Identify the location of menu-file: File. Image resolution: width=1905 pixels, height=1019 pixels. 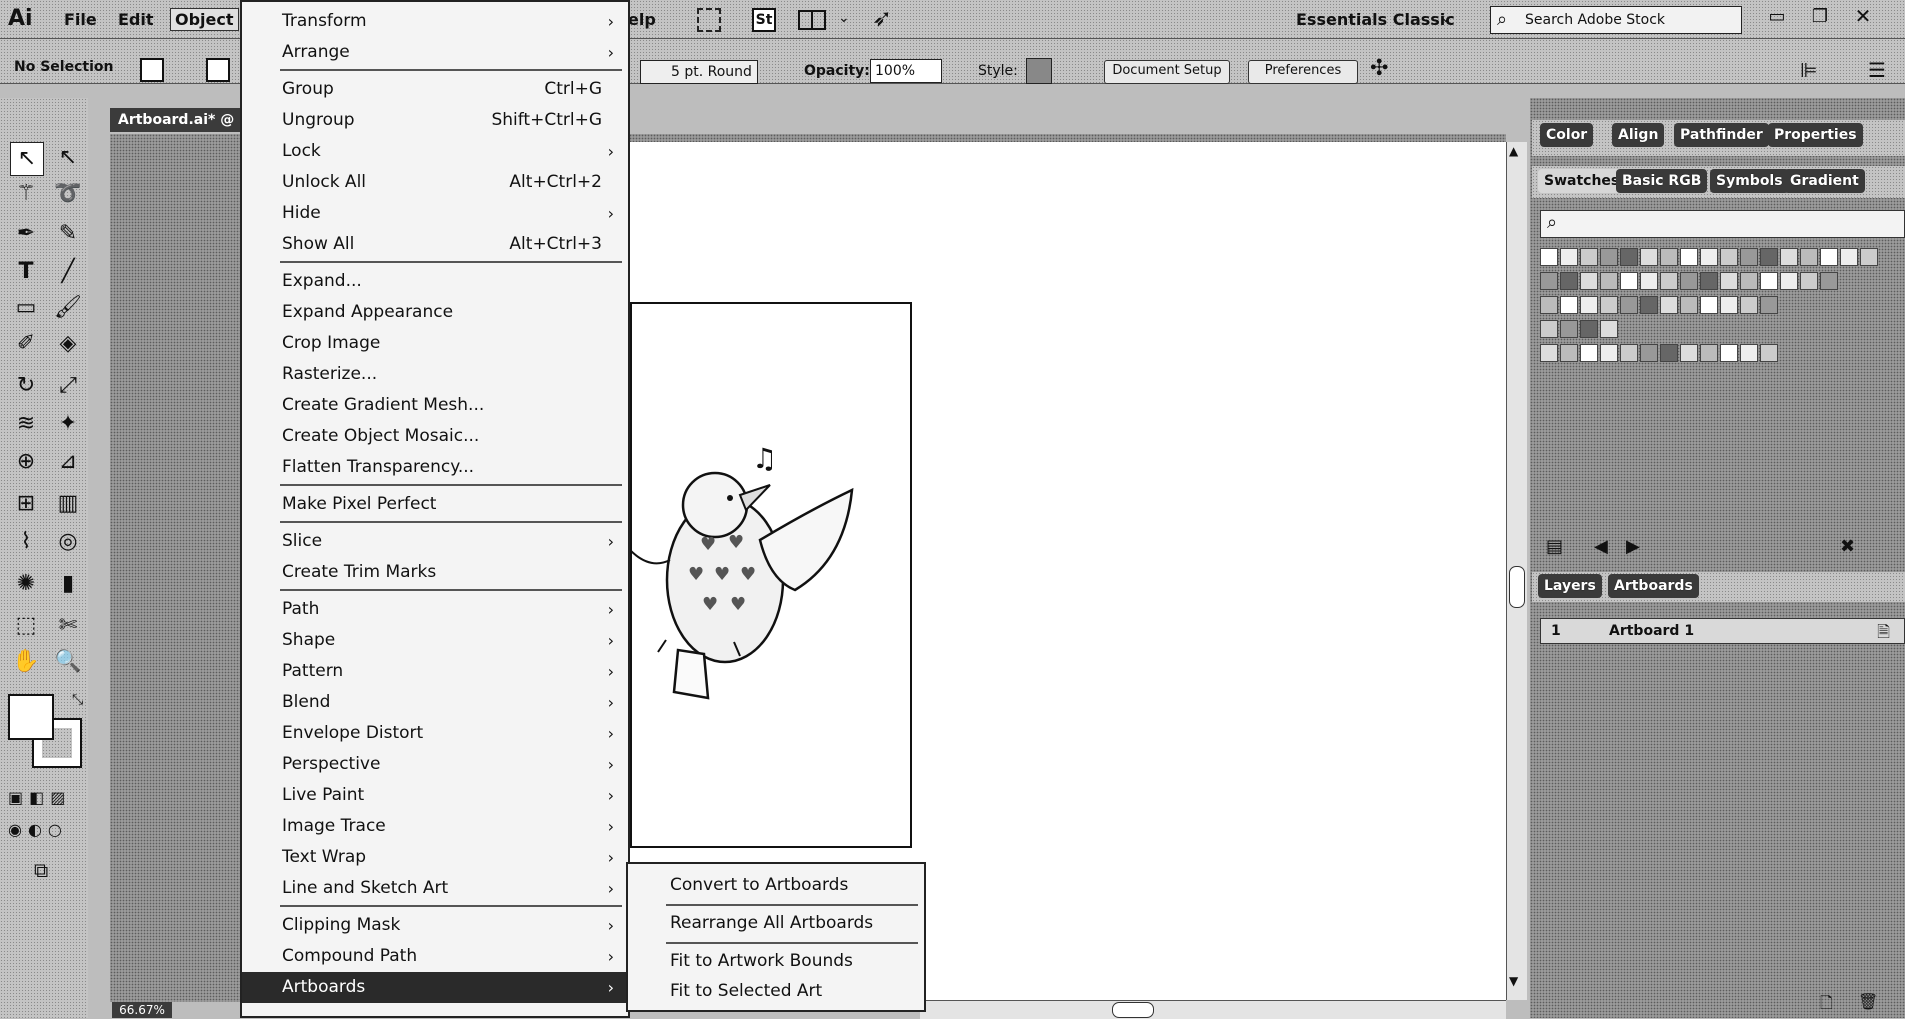
(80, 19).